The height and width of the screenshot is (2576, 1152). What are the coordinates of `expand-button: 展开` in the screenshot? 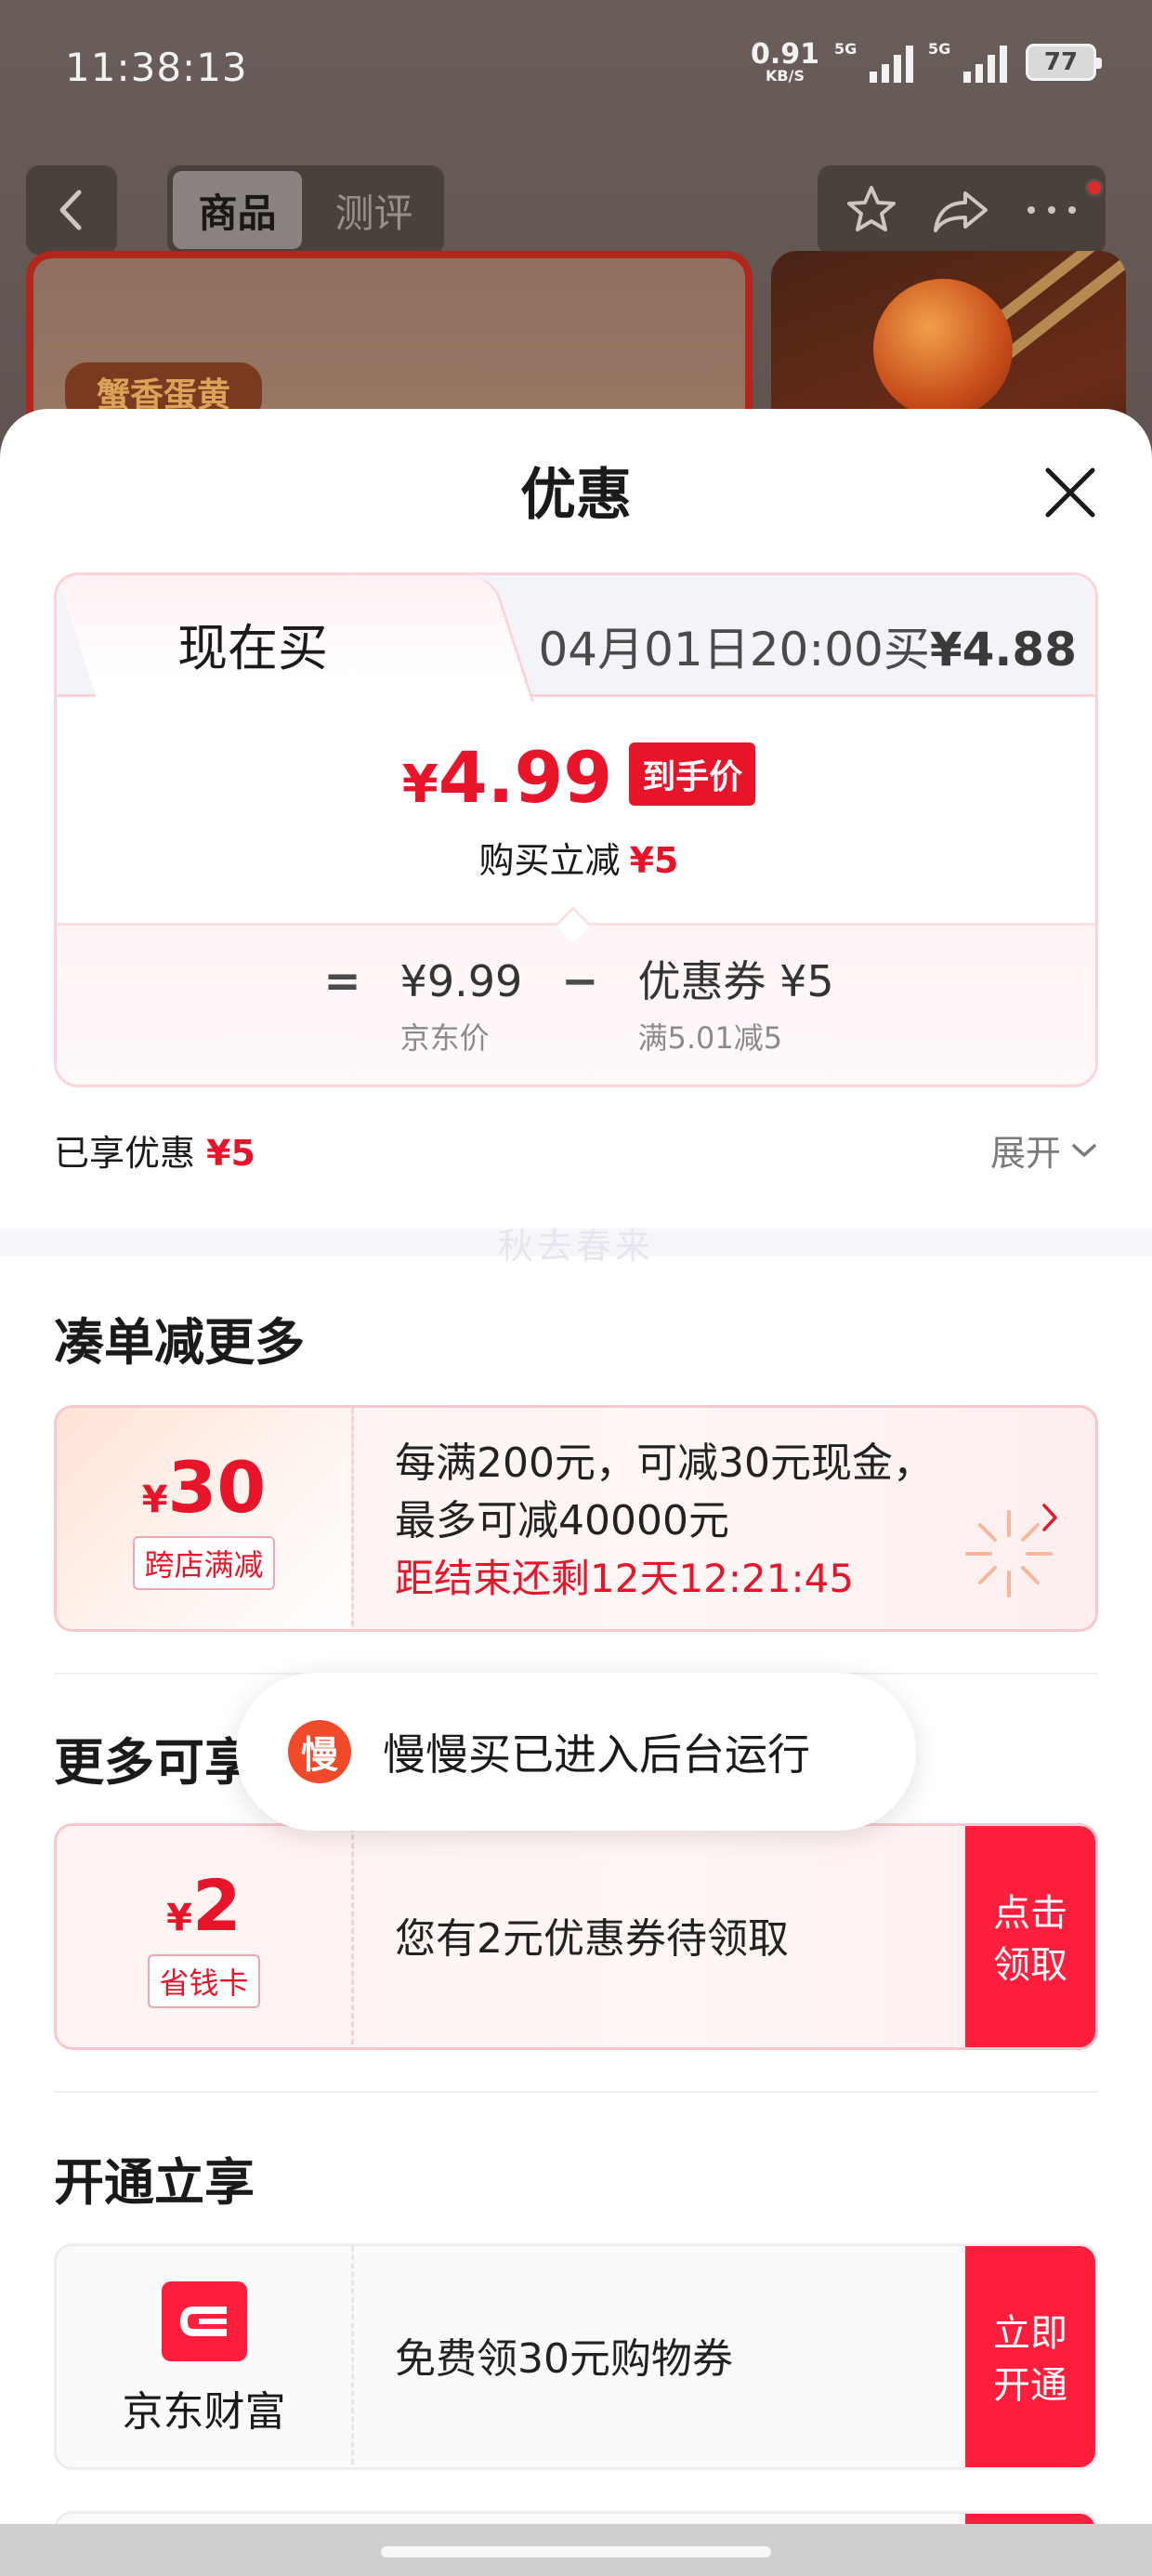 It's located at (1044, 1150).